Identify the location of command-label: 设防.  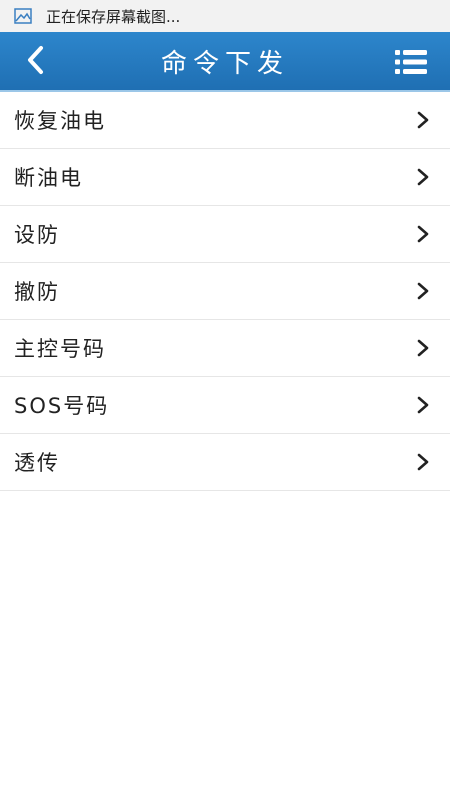
(37, 235).